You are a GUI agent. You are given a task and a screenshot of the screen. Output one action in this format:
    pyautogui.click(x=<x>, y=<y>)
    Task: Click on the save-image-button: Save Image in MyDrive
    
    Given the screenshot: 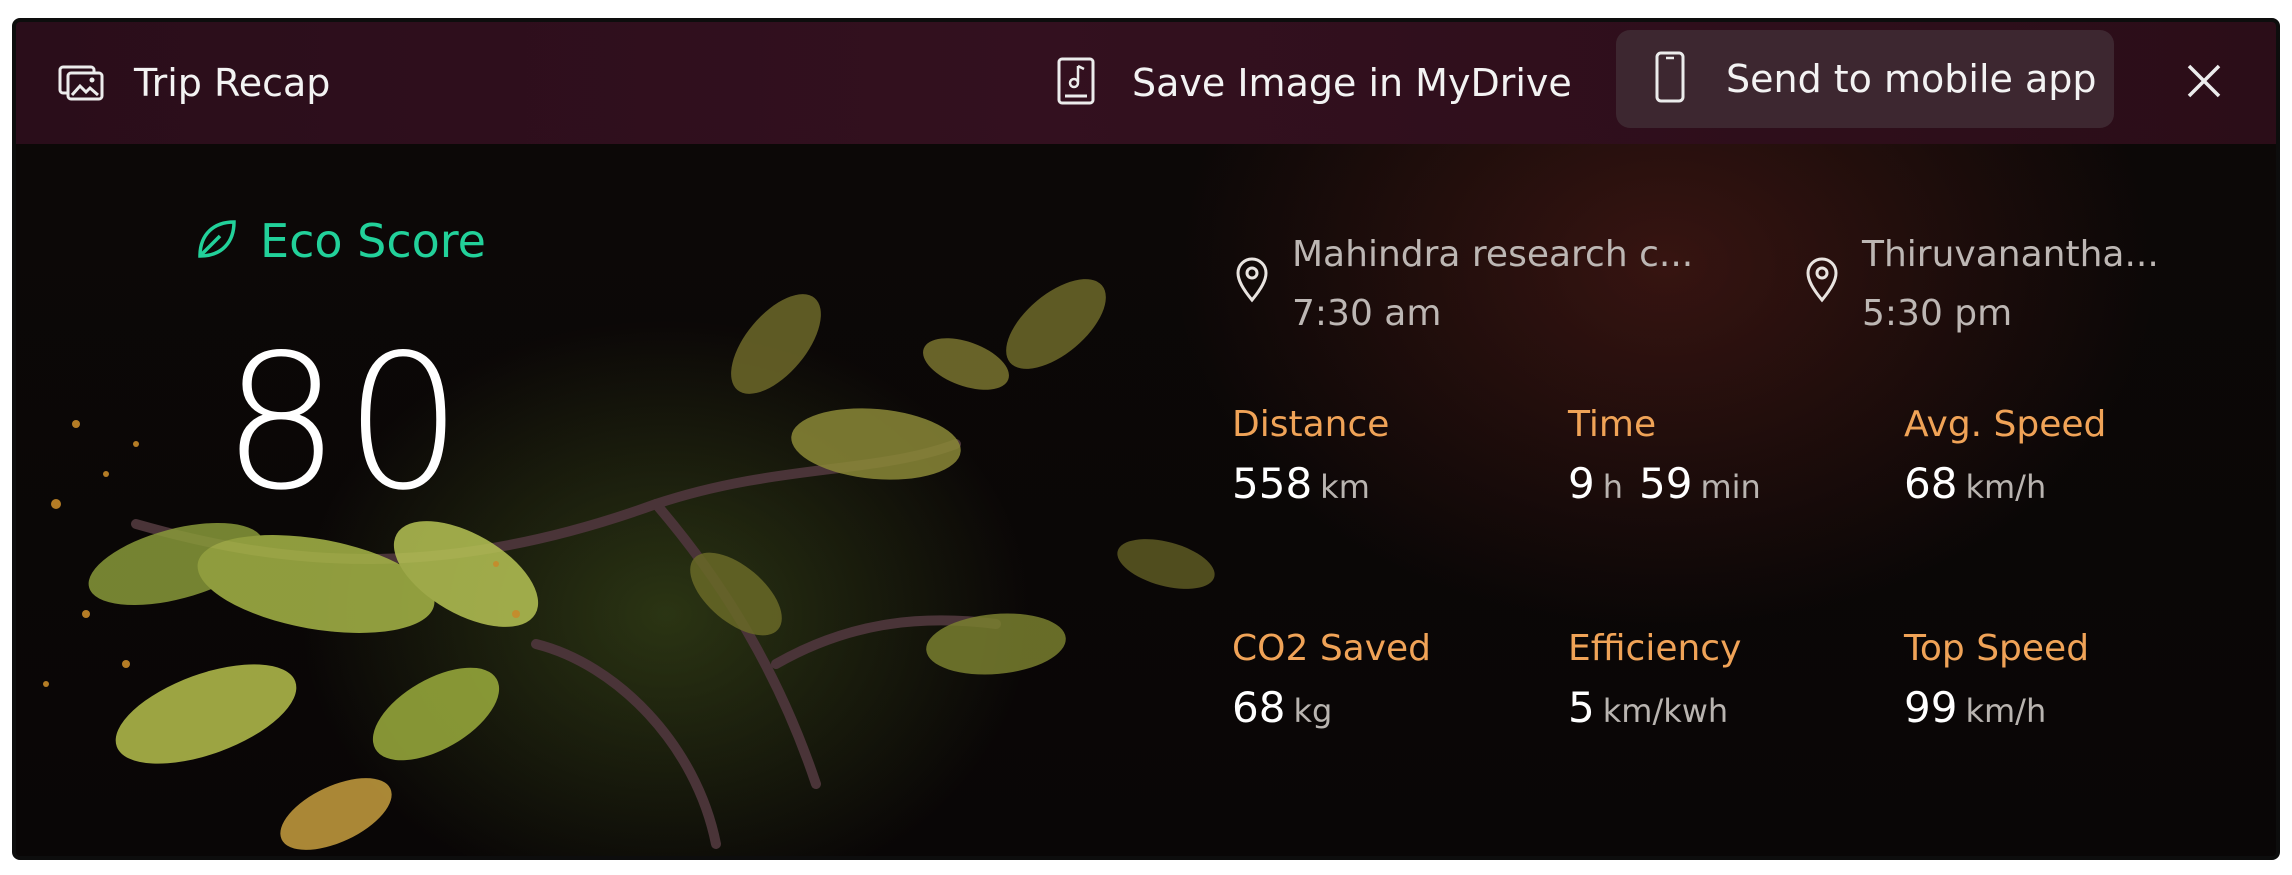 What is the action you would take?
    pyautogui.click(x=1314, y=83)
    